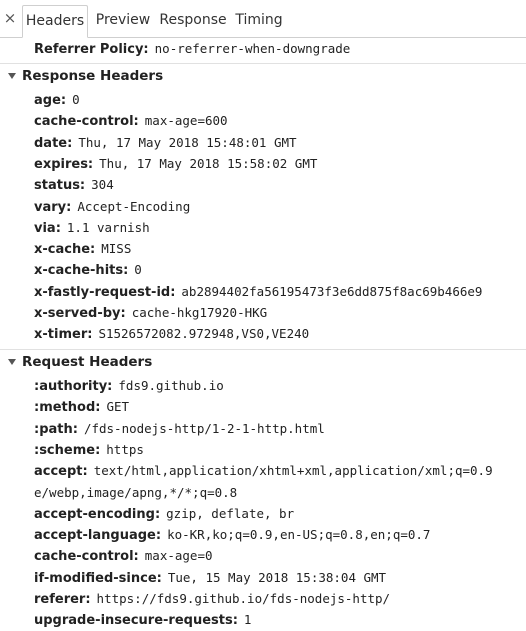 The image size is (526, 631). I want to click on request-headers-section-title: Request Headers, so click(263, 362).